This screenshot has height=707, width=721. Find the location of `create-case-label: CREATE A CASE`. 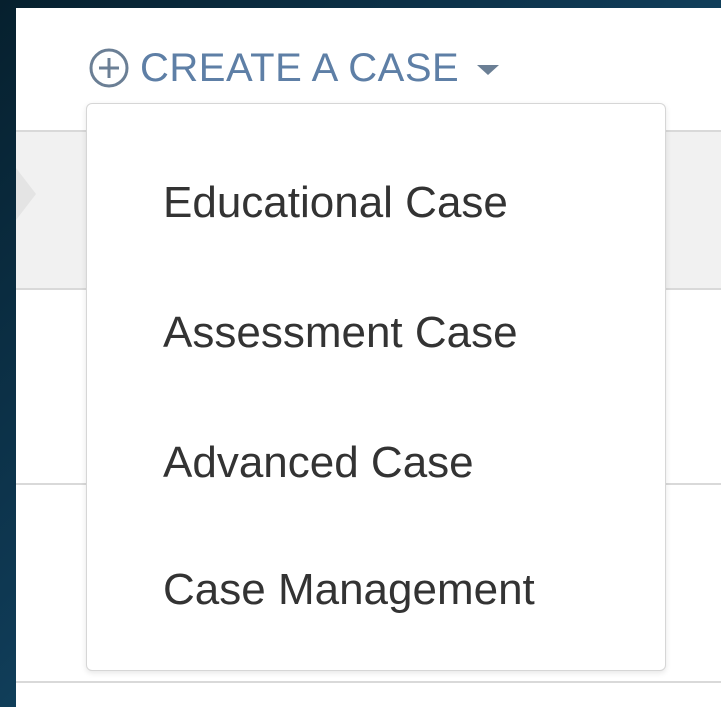

create-case-label: CREATE A CASE is located at coordinates (300, 67).